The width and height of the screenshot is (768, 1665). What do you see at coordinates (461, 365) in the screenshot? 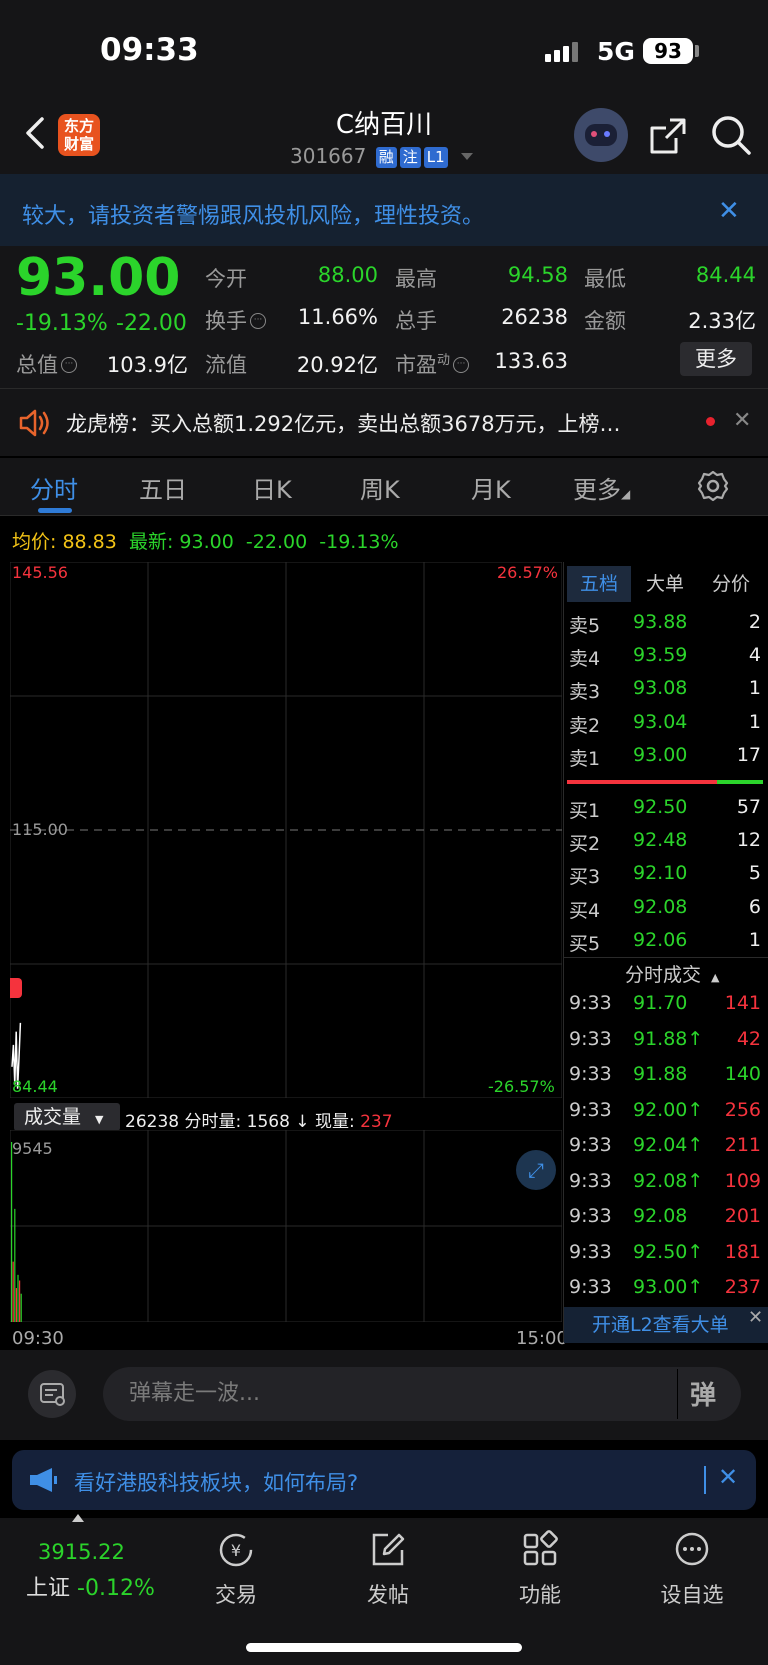
I see `info-icon: ···` at bounding box center [461, 365].